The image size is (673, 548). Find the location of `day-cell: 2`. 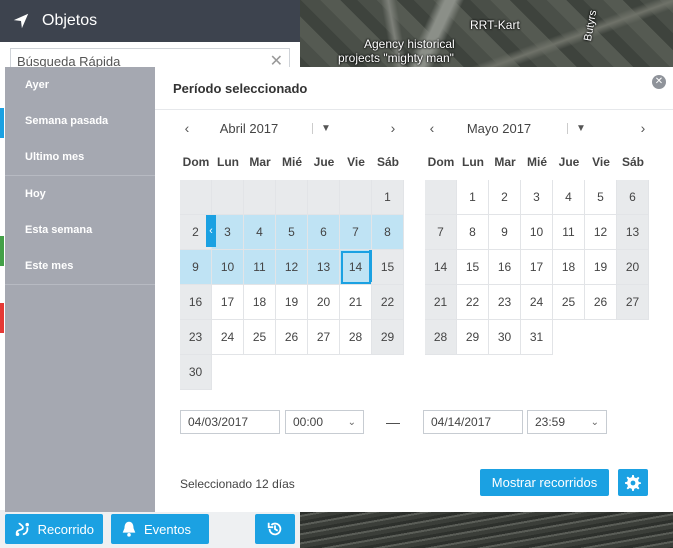

day-cell: 2 is located at coordinates (505, 197).